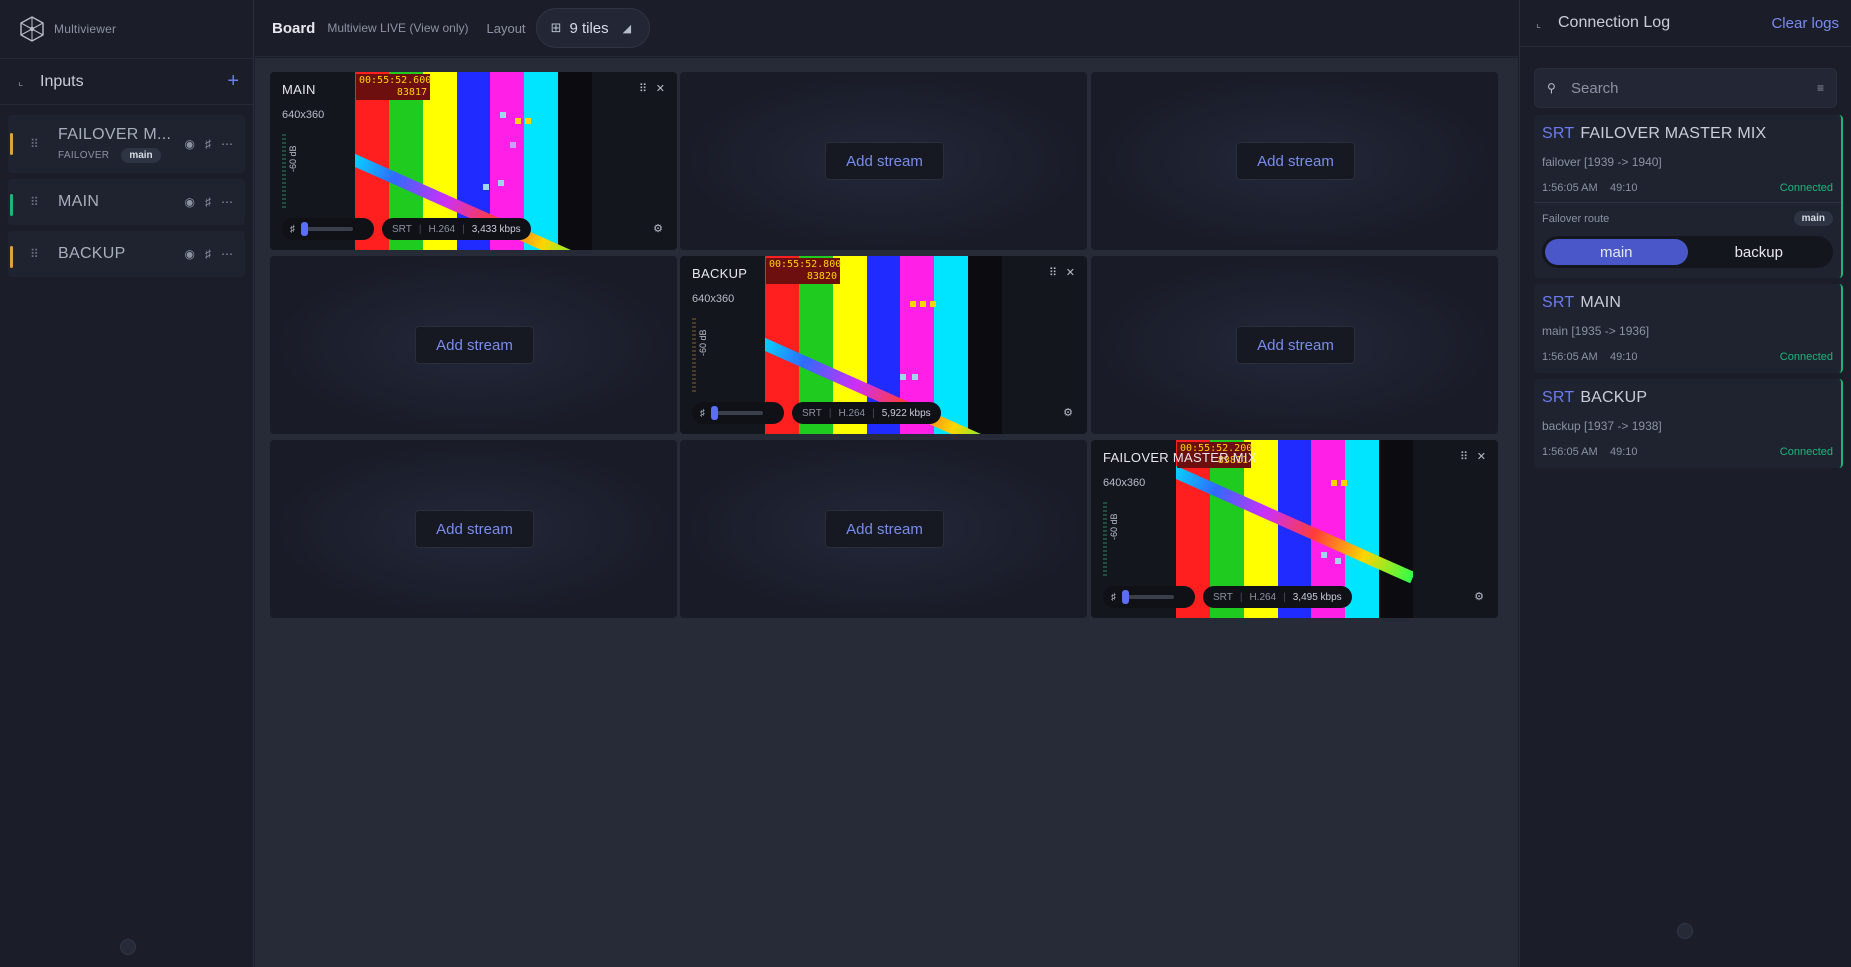  I want to click on log-name: BACKUP, so click(1614, 397).